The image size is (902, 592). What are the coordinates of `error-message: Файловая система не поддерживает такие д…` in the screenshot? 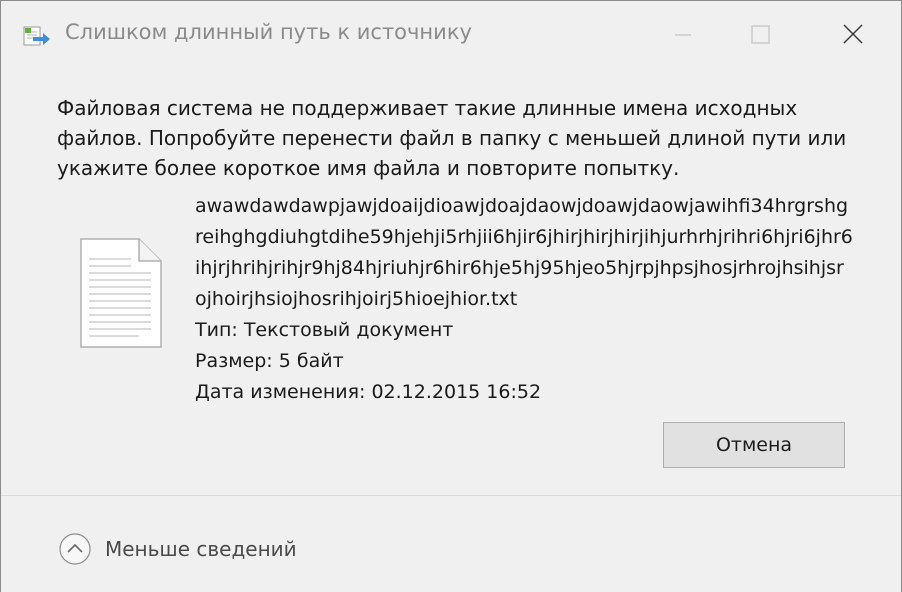 It's located at (452, 138).